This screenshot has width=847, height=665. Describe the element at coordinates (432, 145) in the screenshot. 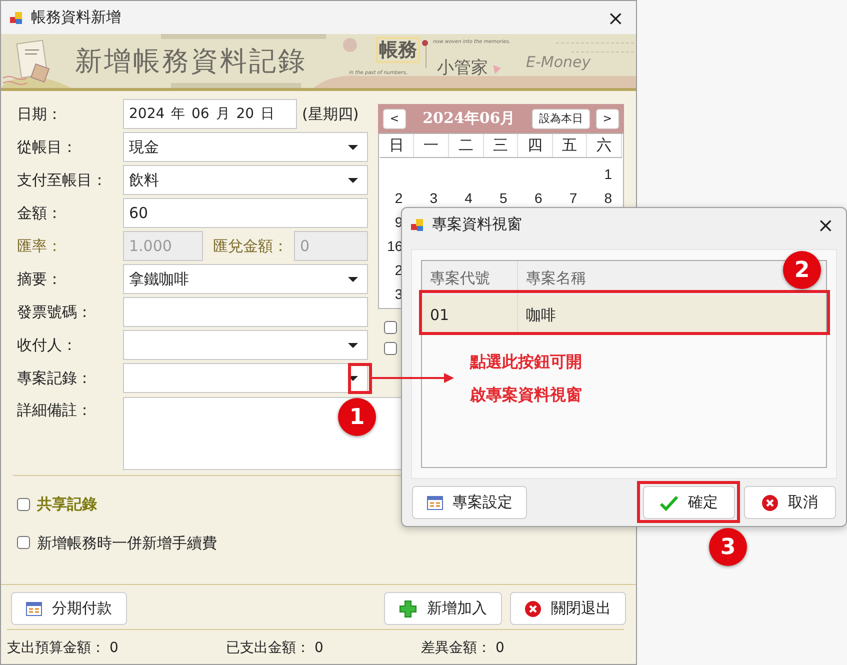

I see `weekday-label: 一` at that location.